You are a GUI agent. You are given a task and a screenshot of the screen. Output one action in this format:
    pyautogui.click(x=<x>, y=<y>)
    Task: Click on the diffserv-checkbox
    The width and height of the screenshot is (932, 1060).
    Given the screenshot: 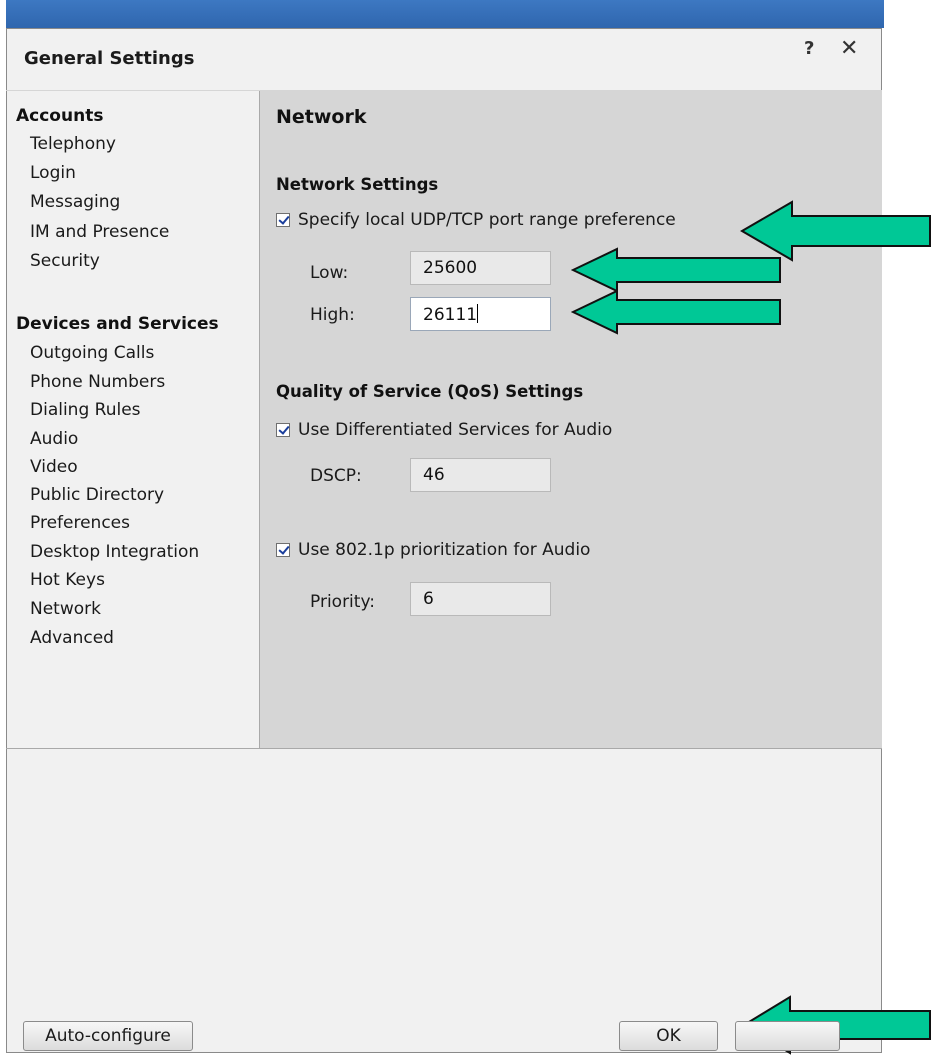 What is the action you would take?
    pyautogui.click(x=283, y=430)
    